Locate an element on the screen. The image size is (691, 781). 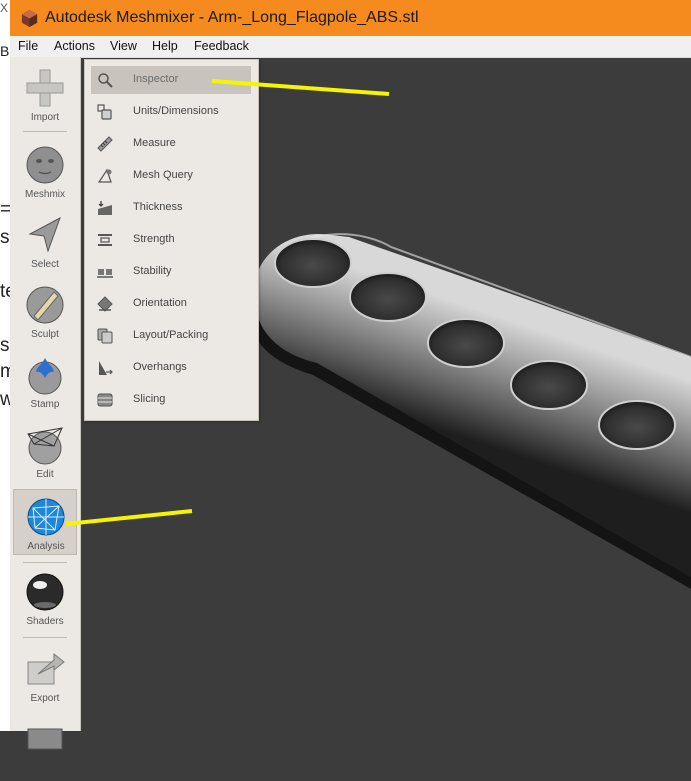
menu-item-slicing: Slicing is located at coordinates (171, 400).